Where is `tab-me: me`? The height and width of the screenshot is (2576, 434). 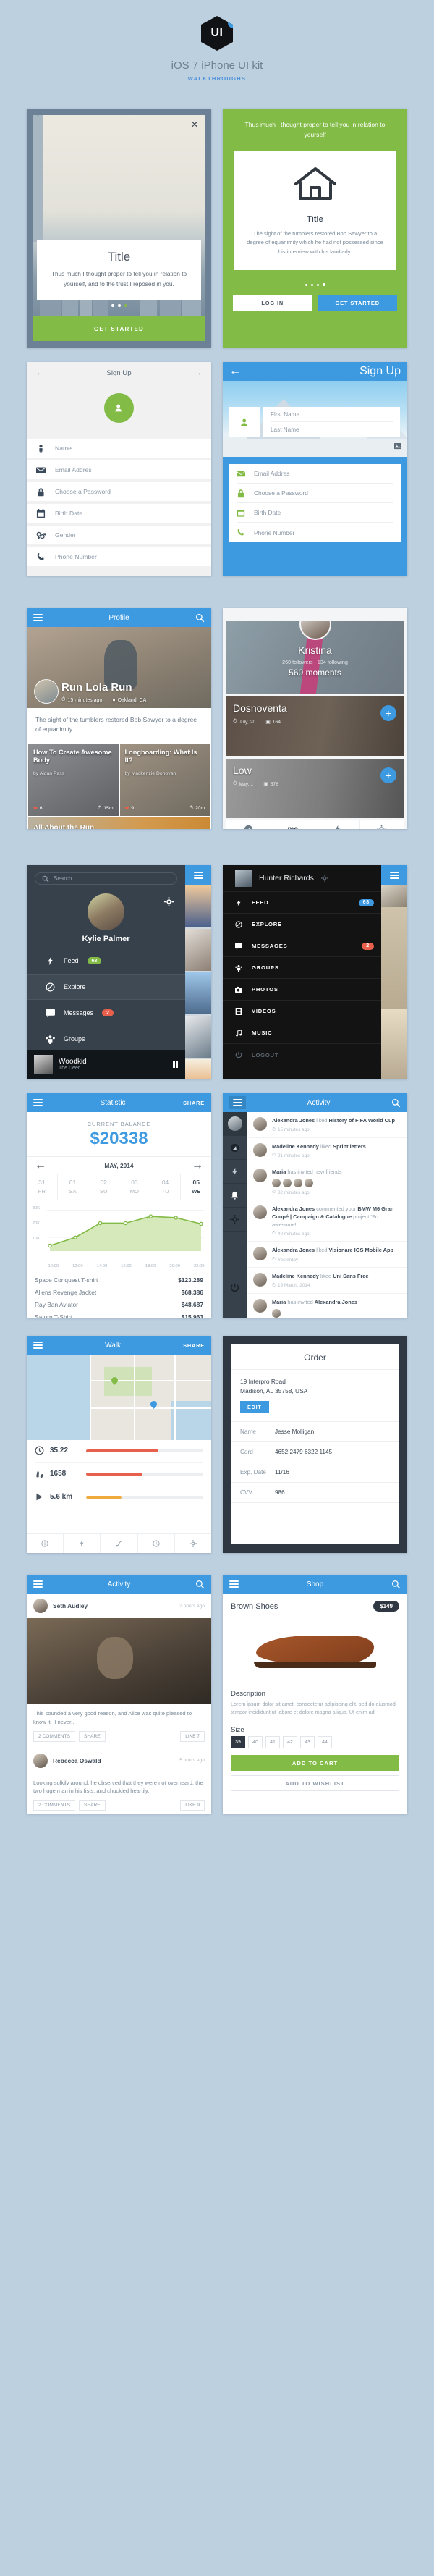 tab-me: me is located at coordinates (293, 824).